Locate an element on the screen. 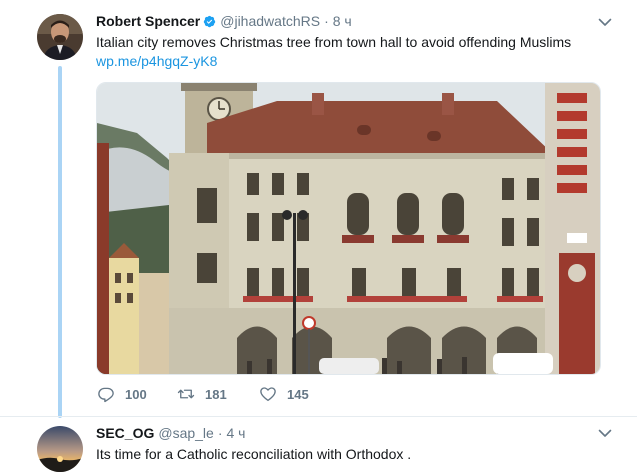 This screenshot has height=476, width=637. tweet-timestamp: 4 ч is located at coordinates (236, 433).